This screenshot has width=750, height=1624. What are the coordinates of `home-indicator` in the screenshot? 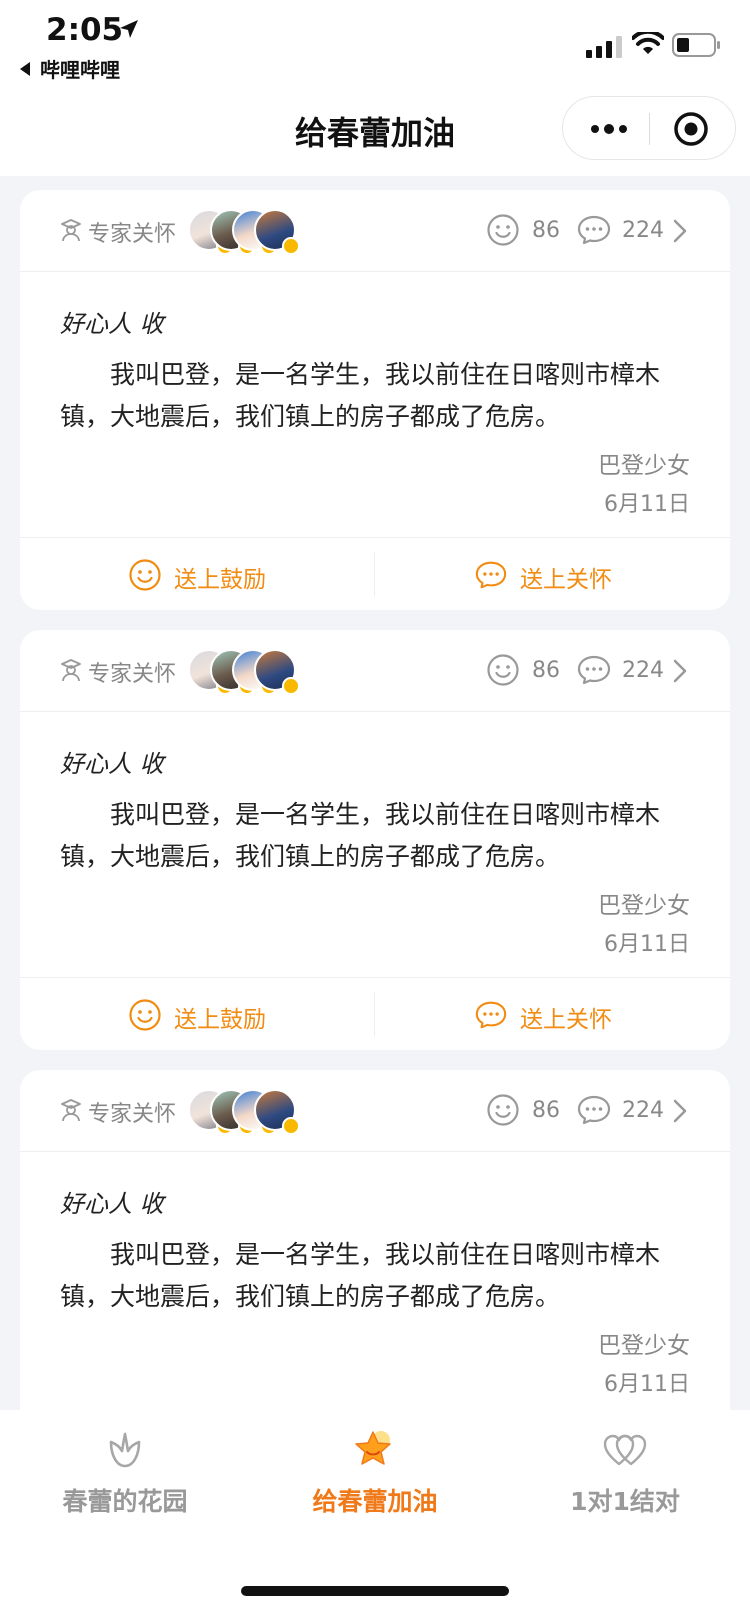 It's located at (375, 1591).